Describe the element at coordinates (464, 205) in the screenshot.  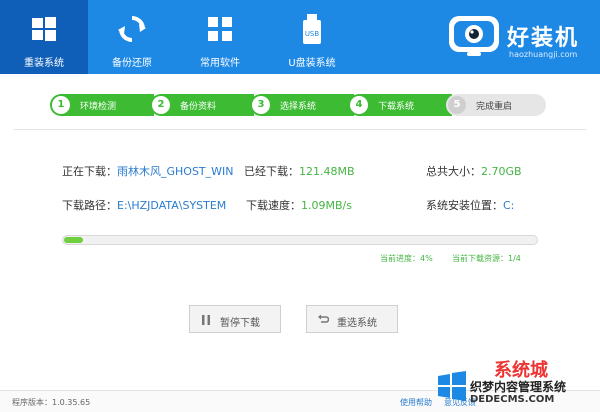
I see `install-location-label: 系统安装位置：` at that location.